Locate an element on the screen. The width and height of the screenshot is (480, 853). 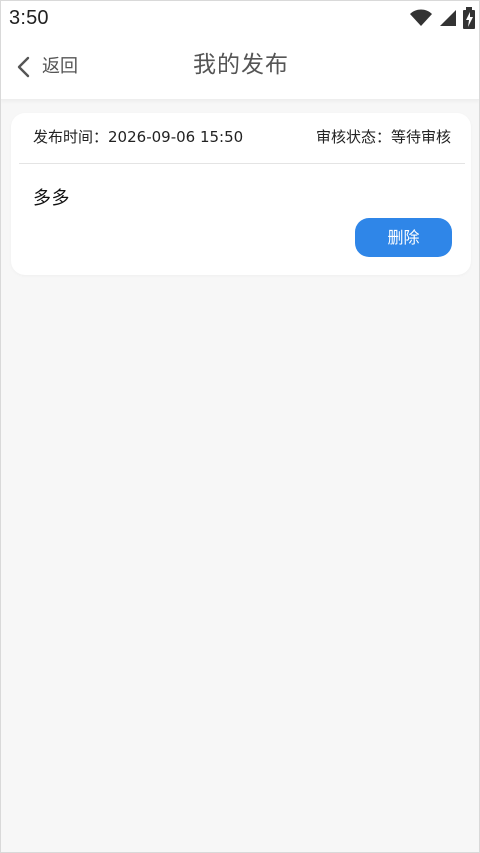
status-icons is located at coordinates (442, 18).